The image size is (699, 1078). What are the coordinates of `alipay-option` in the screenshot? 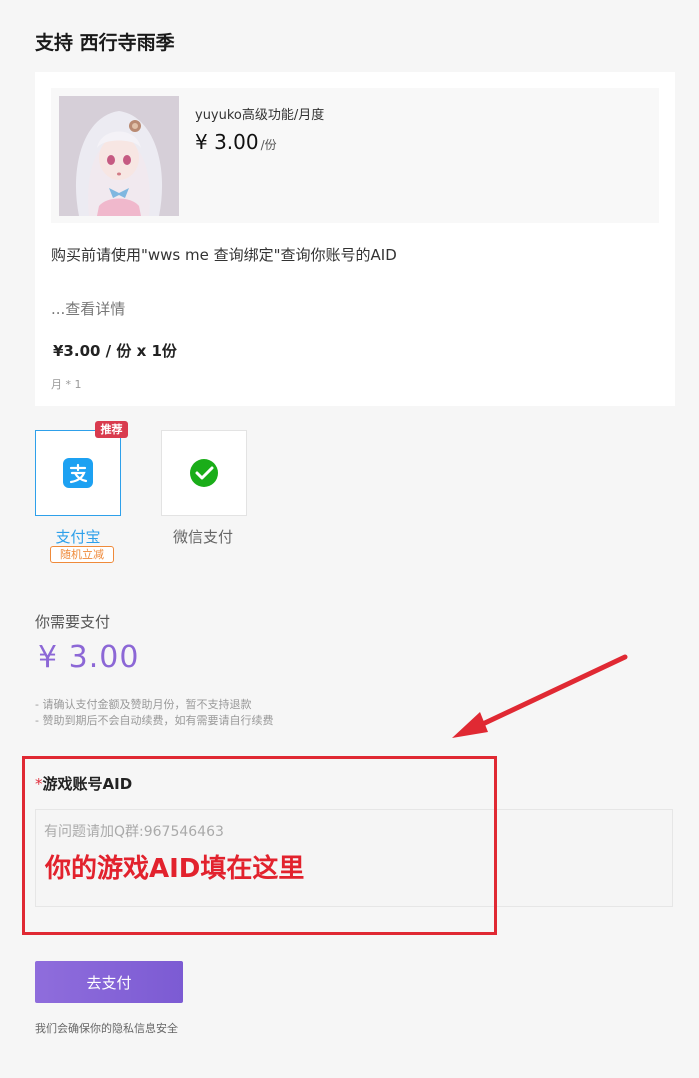 It's located at (78, 473).